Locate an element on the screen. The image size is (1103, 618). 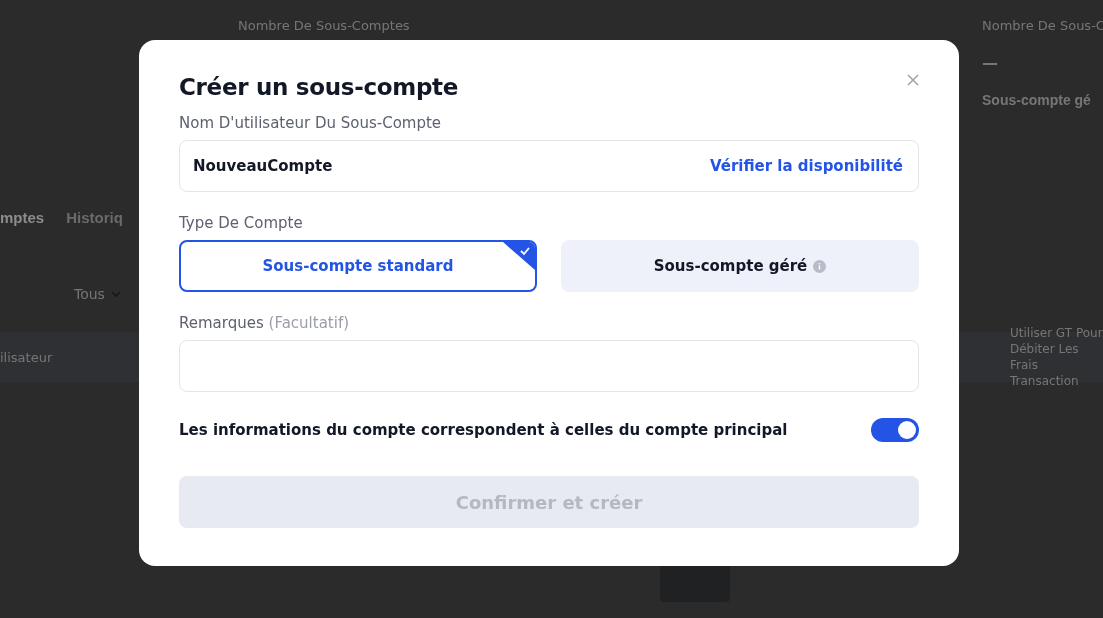
page-tab: mptes is located at coordinates (22, 217).